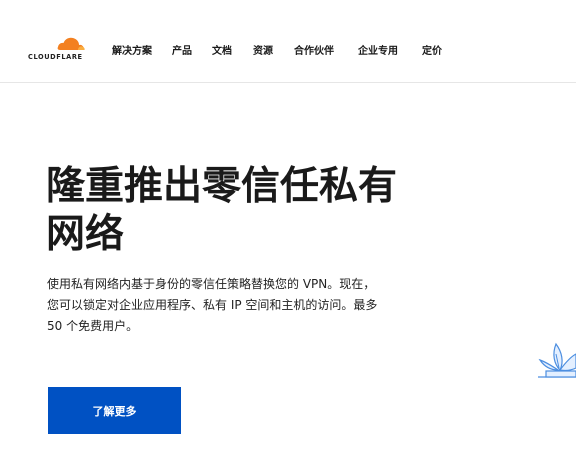 The height and width of the screenshot is (458, 576). Describe the element at coordinates (55, 57) in the screenshot. I see `logo-wordmark: CLOUDFLARE` at that location.